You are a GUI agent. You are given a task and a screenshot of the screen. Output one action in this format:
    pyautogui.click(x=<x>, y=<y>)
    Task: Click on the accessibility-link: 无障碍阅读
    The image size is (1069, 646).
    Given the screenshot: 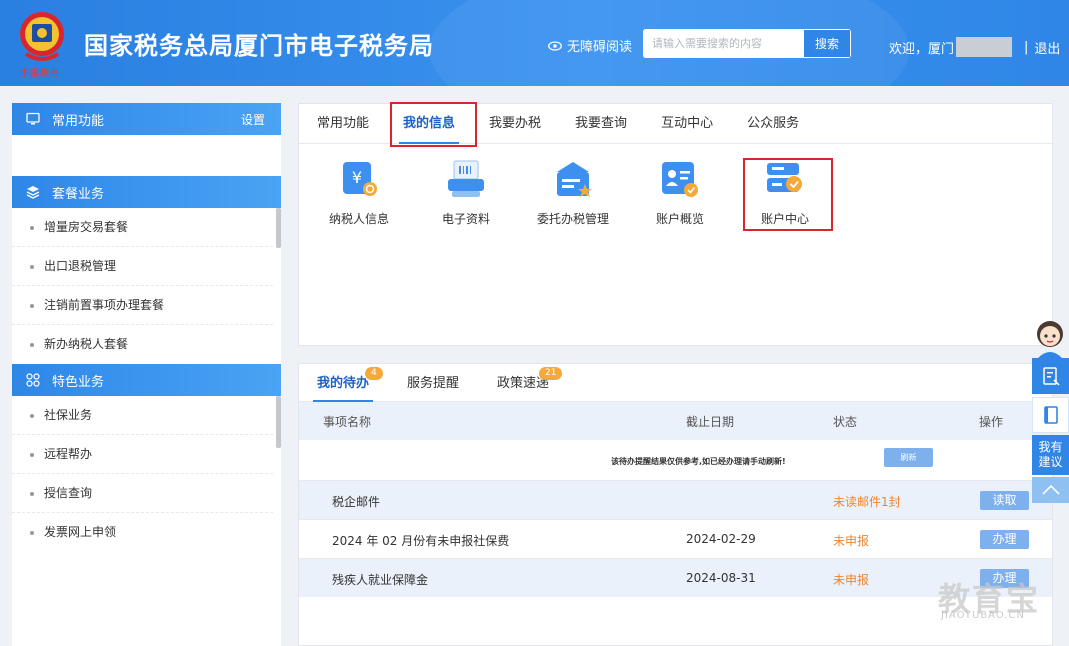 What is the action you would take?
    pyautogui.click(x=590, y=45)
    